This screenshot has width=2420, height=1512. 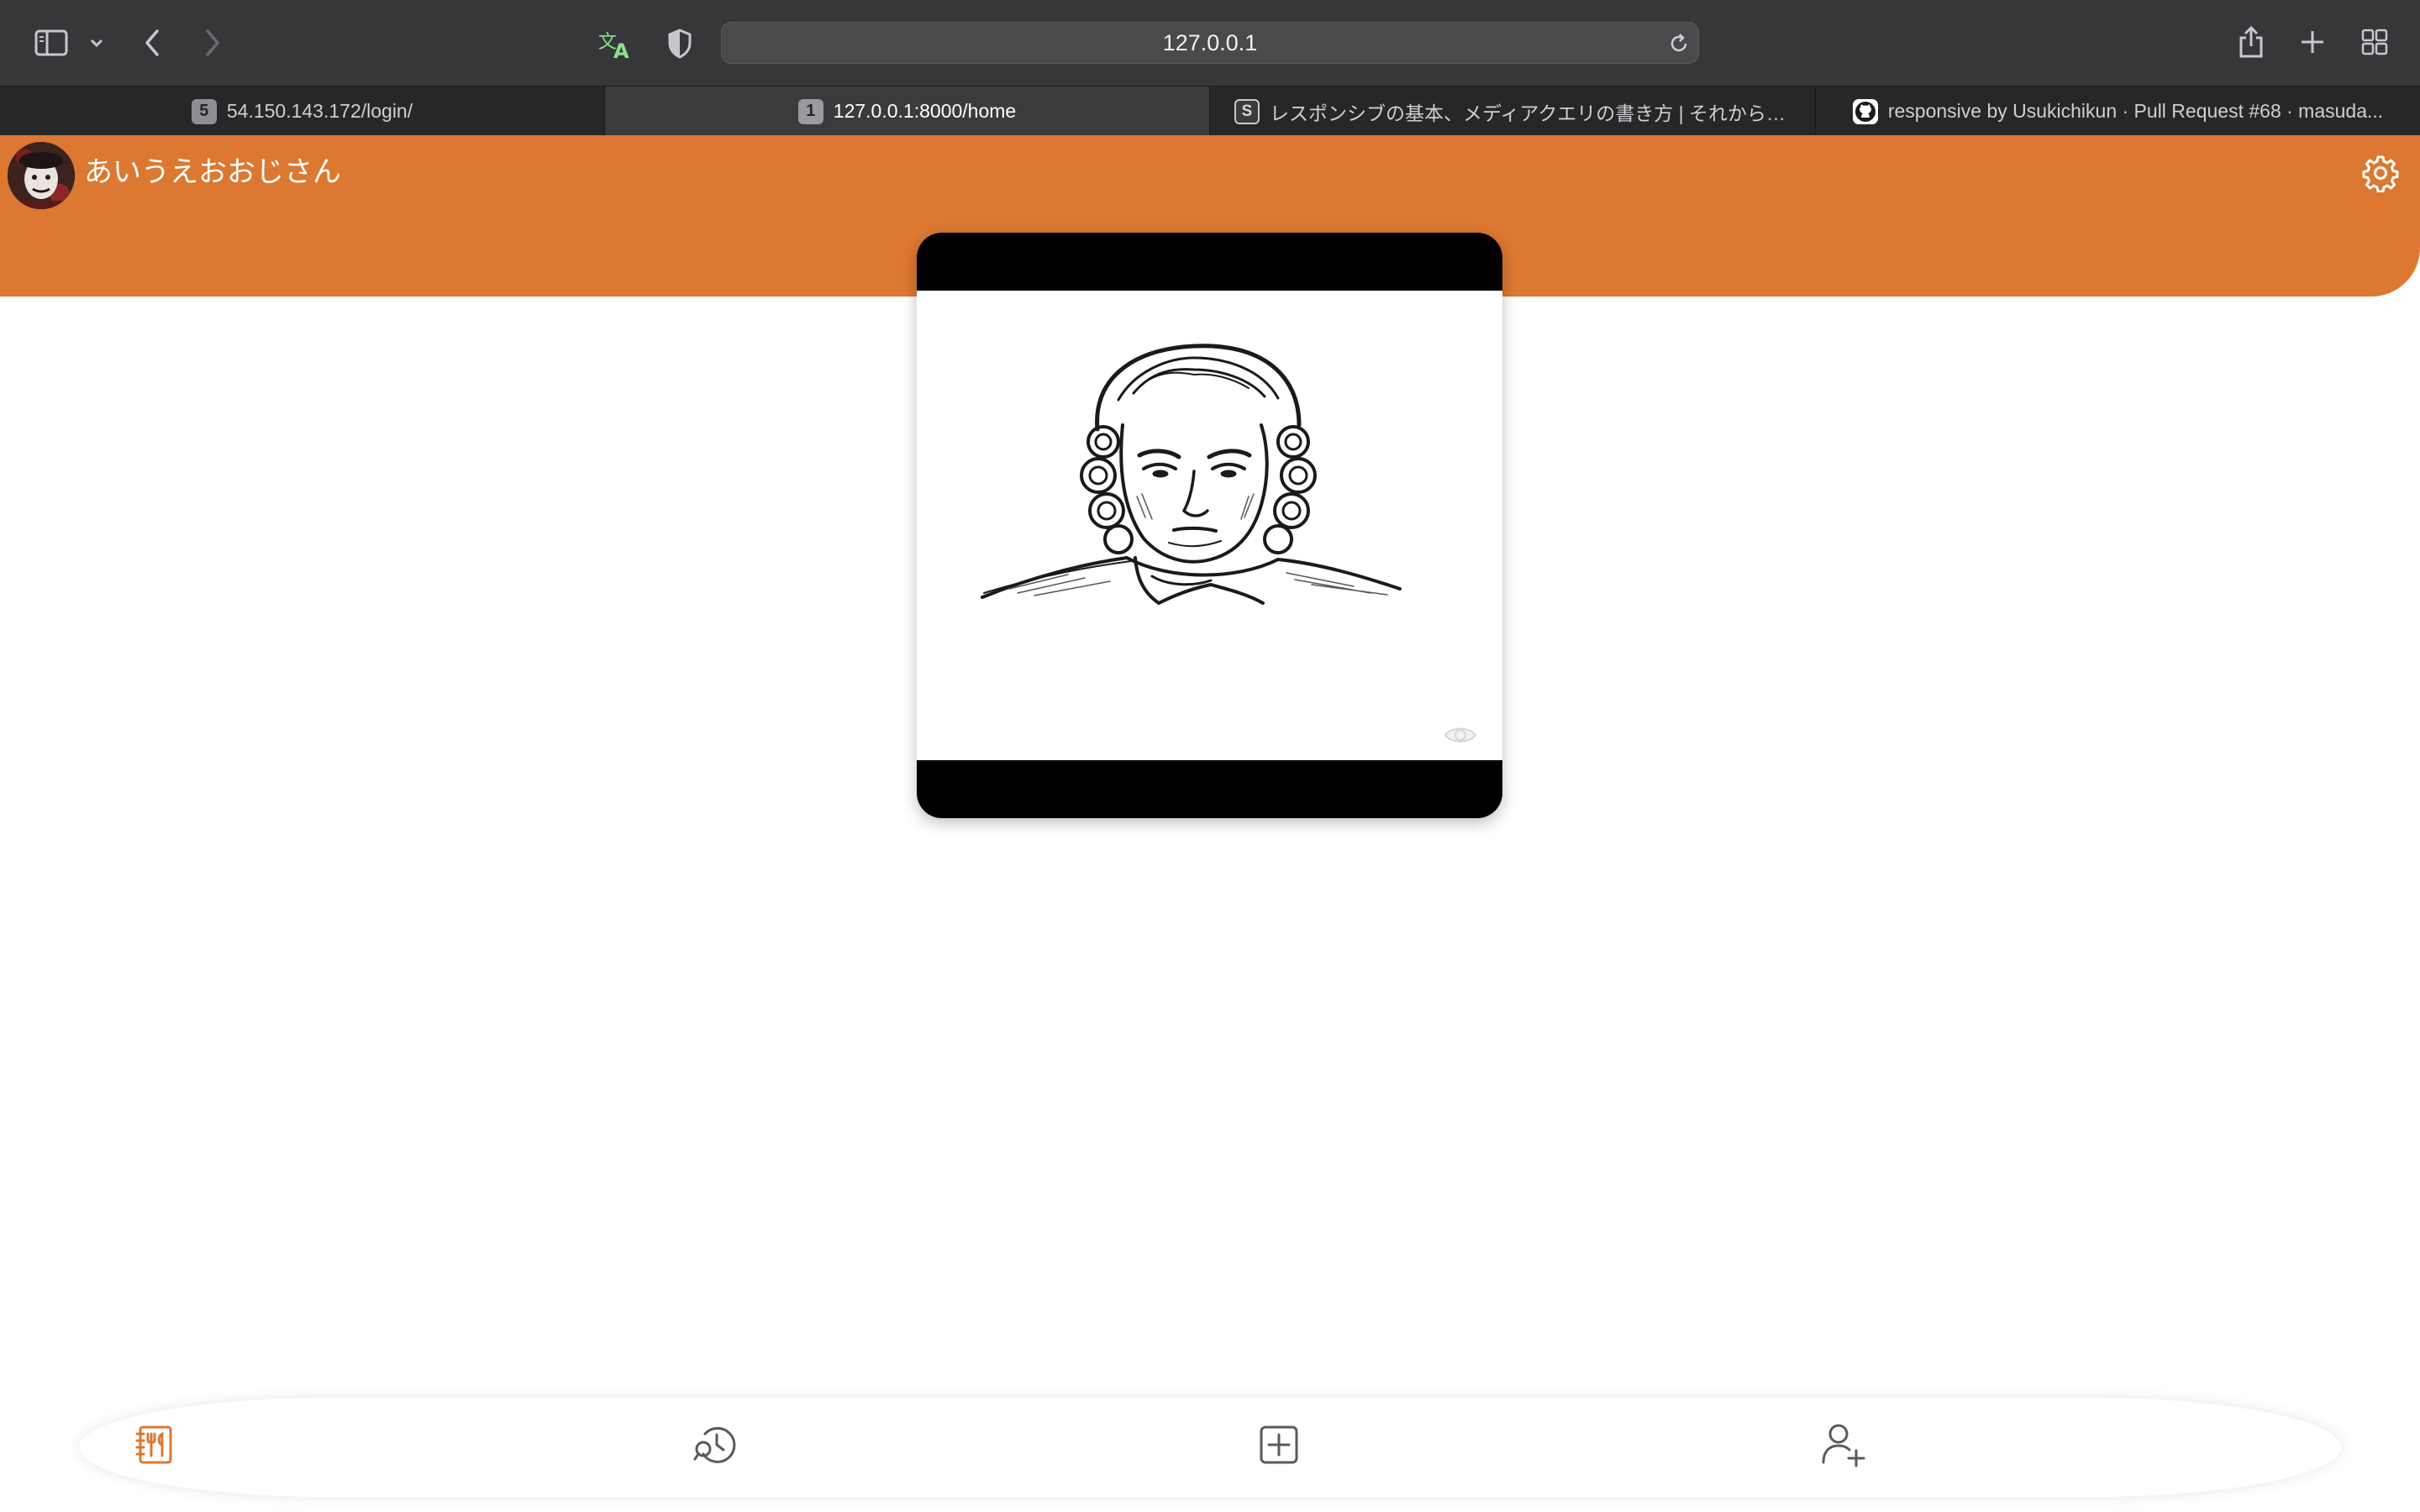 What do you see at coordinates (96, 43) in the screenshot?
I see `chevron-down-icon` at bounding box center [96, 43].